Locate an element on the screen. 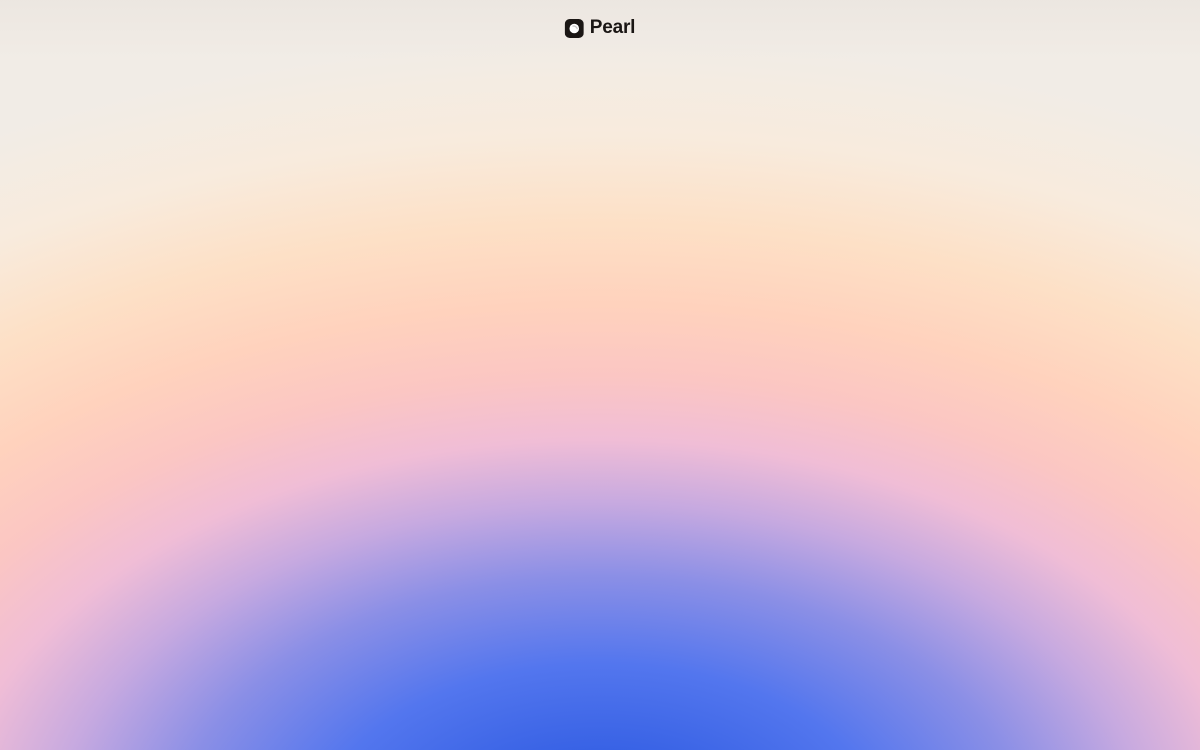  brand-name: Pearl is located at coordinates (612, 27).